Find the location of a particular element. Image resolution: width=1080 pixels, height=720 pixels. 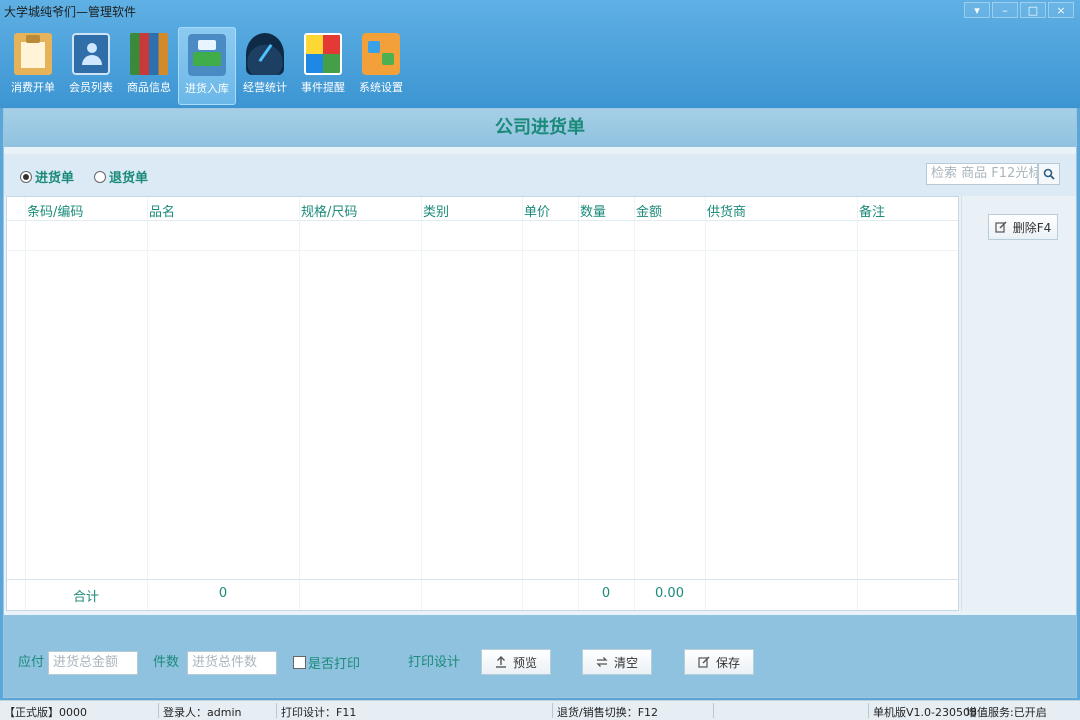

search-icon is located at coordinates (1049, 174).